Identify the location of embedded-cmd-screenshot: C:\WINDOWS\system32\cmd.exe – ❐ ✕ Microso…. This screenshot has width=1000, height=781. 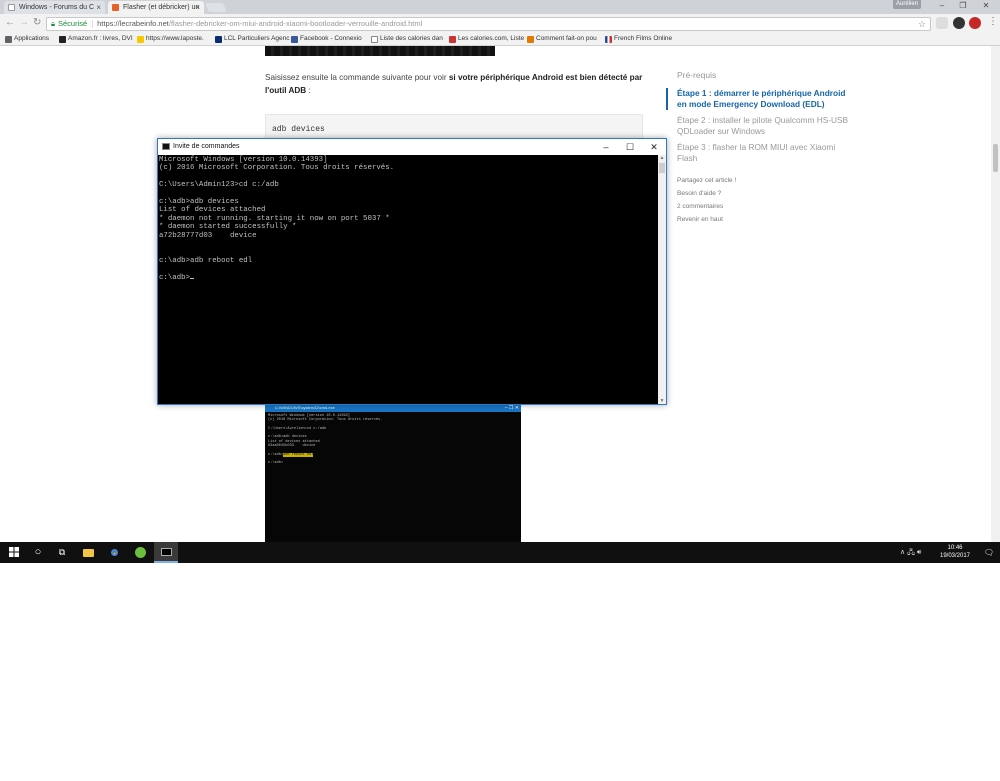
(393, 473).